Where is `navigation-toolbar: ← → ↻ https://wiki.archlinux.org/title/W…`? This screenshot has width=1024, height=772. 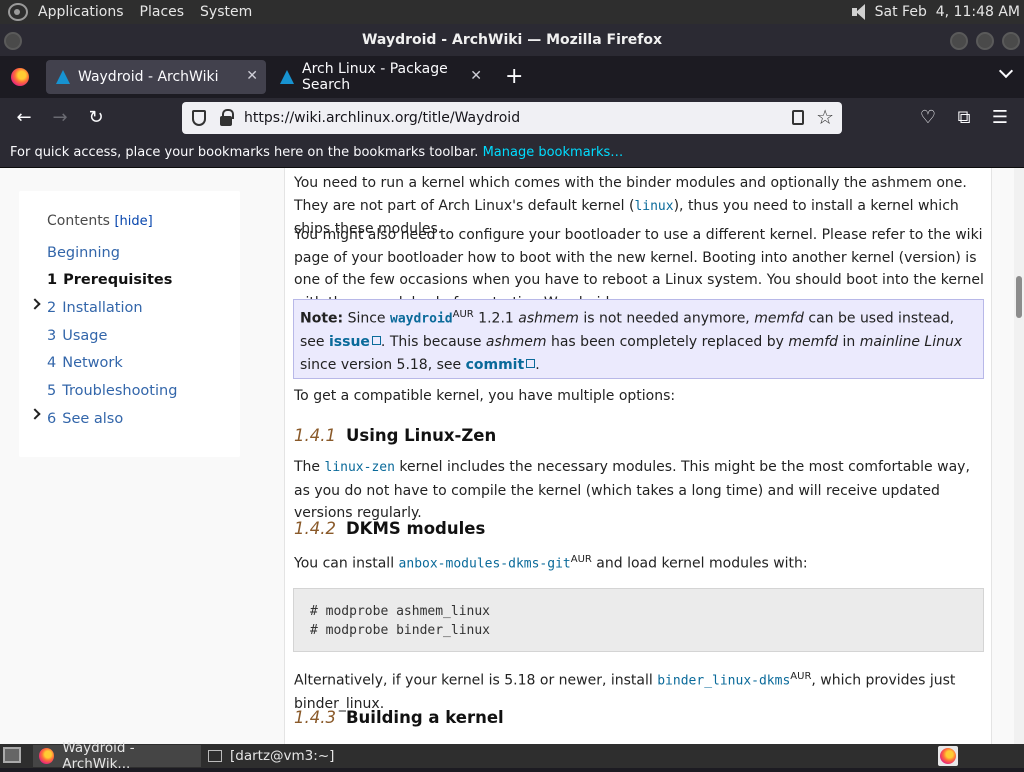
navigation-toolbar: ← → ↻ https://wiki.archlinux.org/title/W… is located at coordinates (512, 118).